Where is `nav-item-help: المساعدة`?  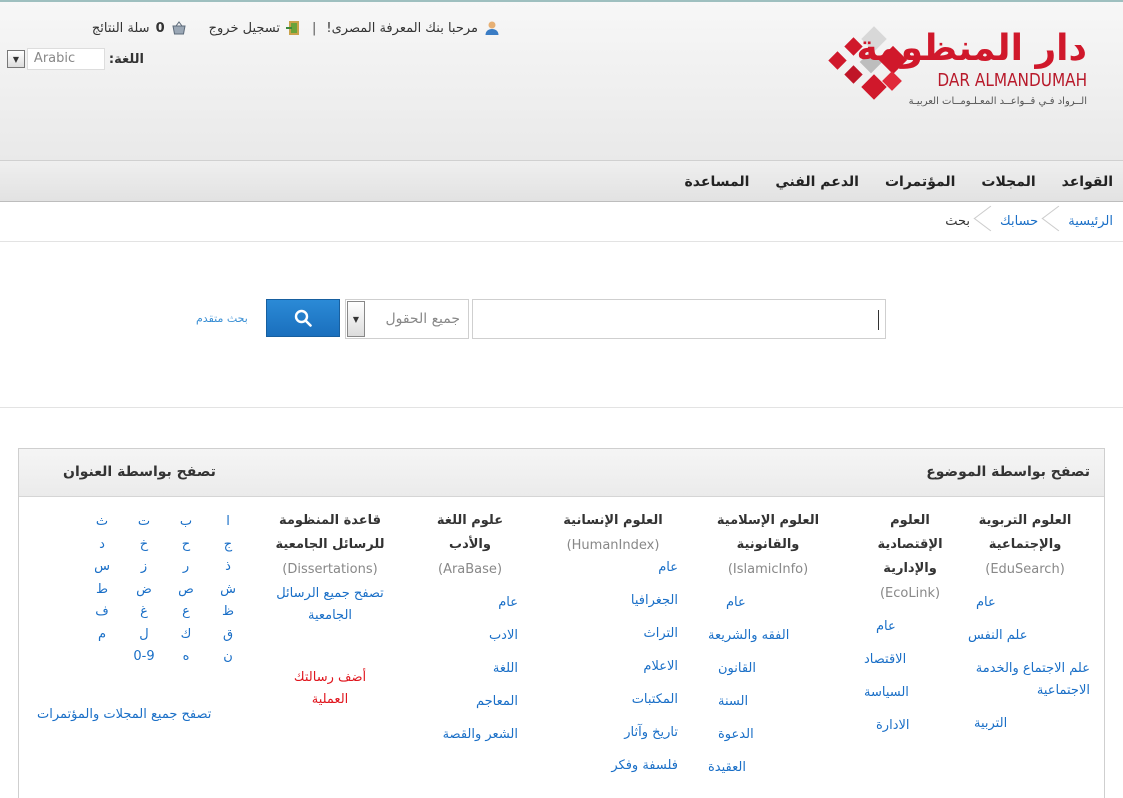 nav-item-help: المساعدة is located at coordinates (717, 182).